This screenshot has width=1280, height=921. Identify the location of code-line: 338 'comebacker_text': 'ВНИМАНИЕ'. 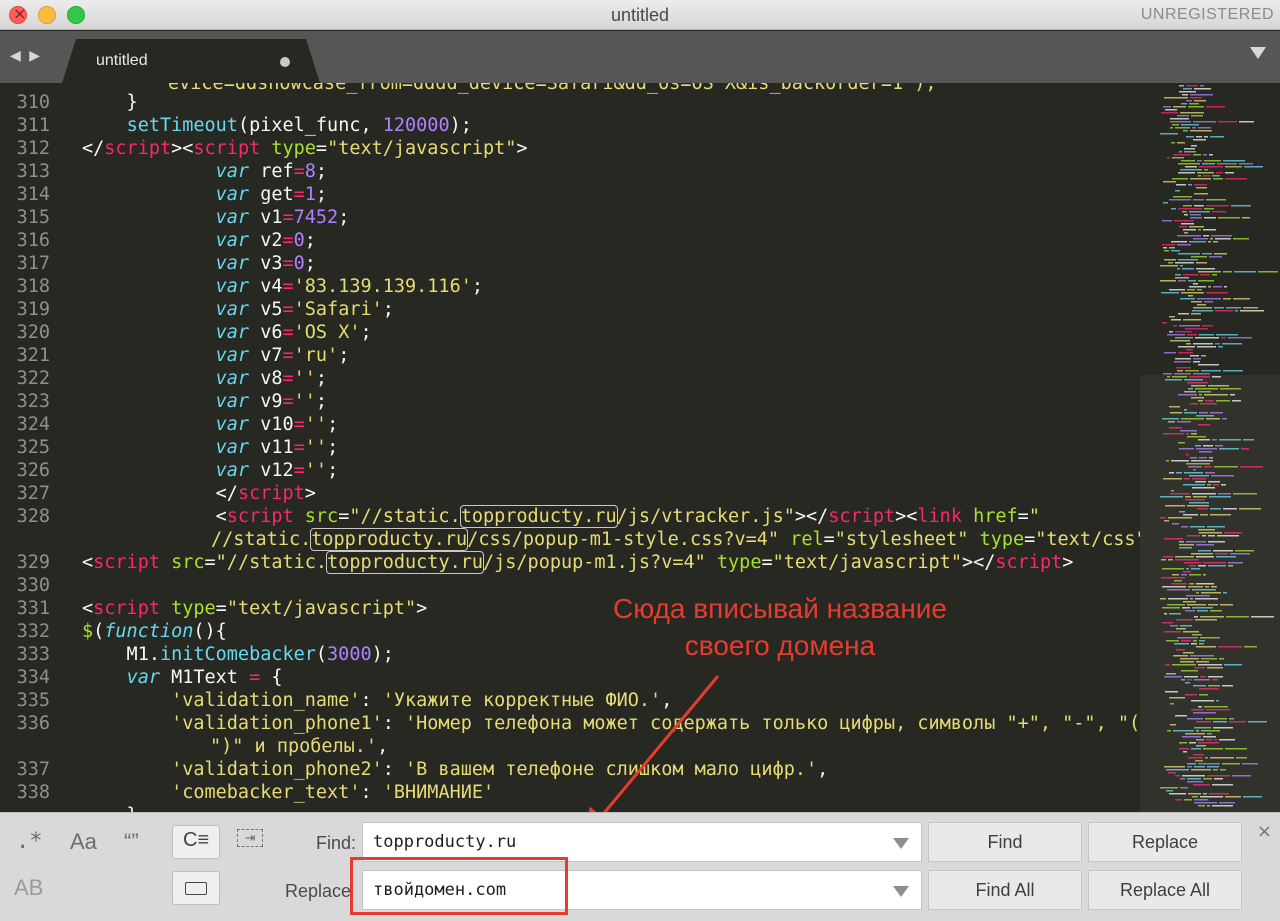
(255, 792).